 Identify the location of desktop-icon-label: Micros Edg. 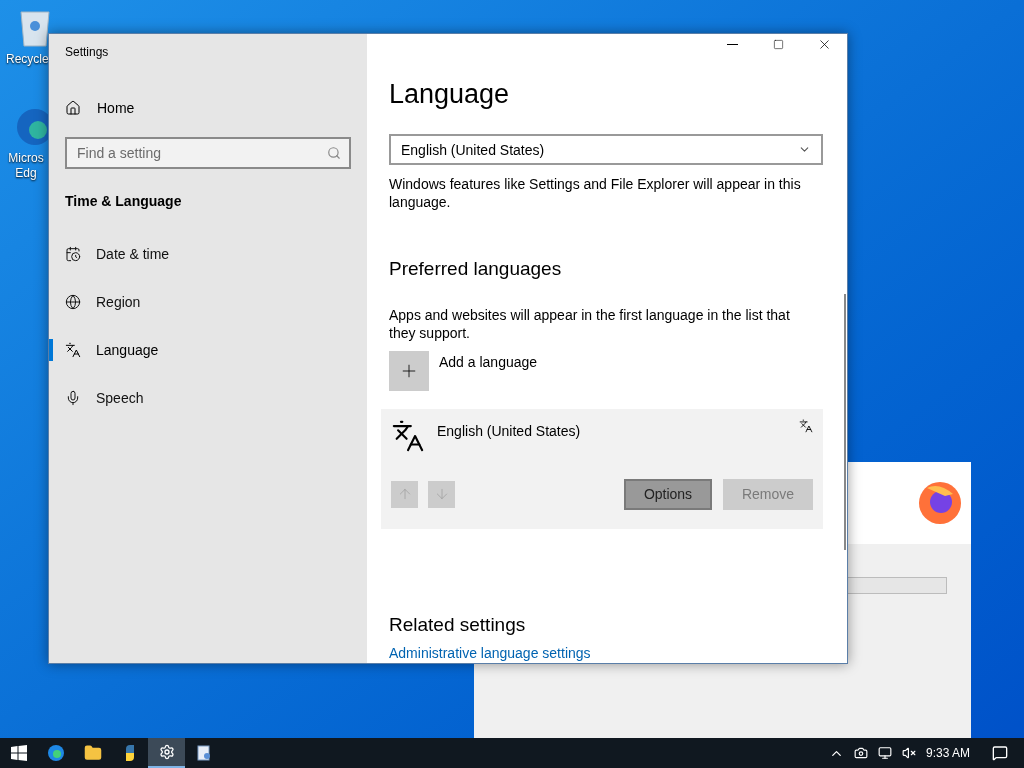
(26, 166).